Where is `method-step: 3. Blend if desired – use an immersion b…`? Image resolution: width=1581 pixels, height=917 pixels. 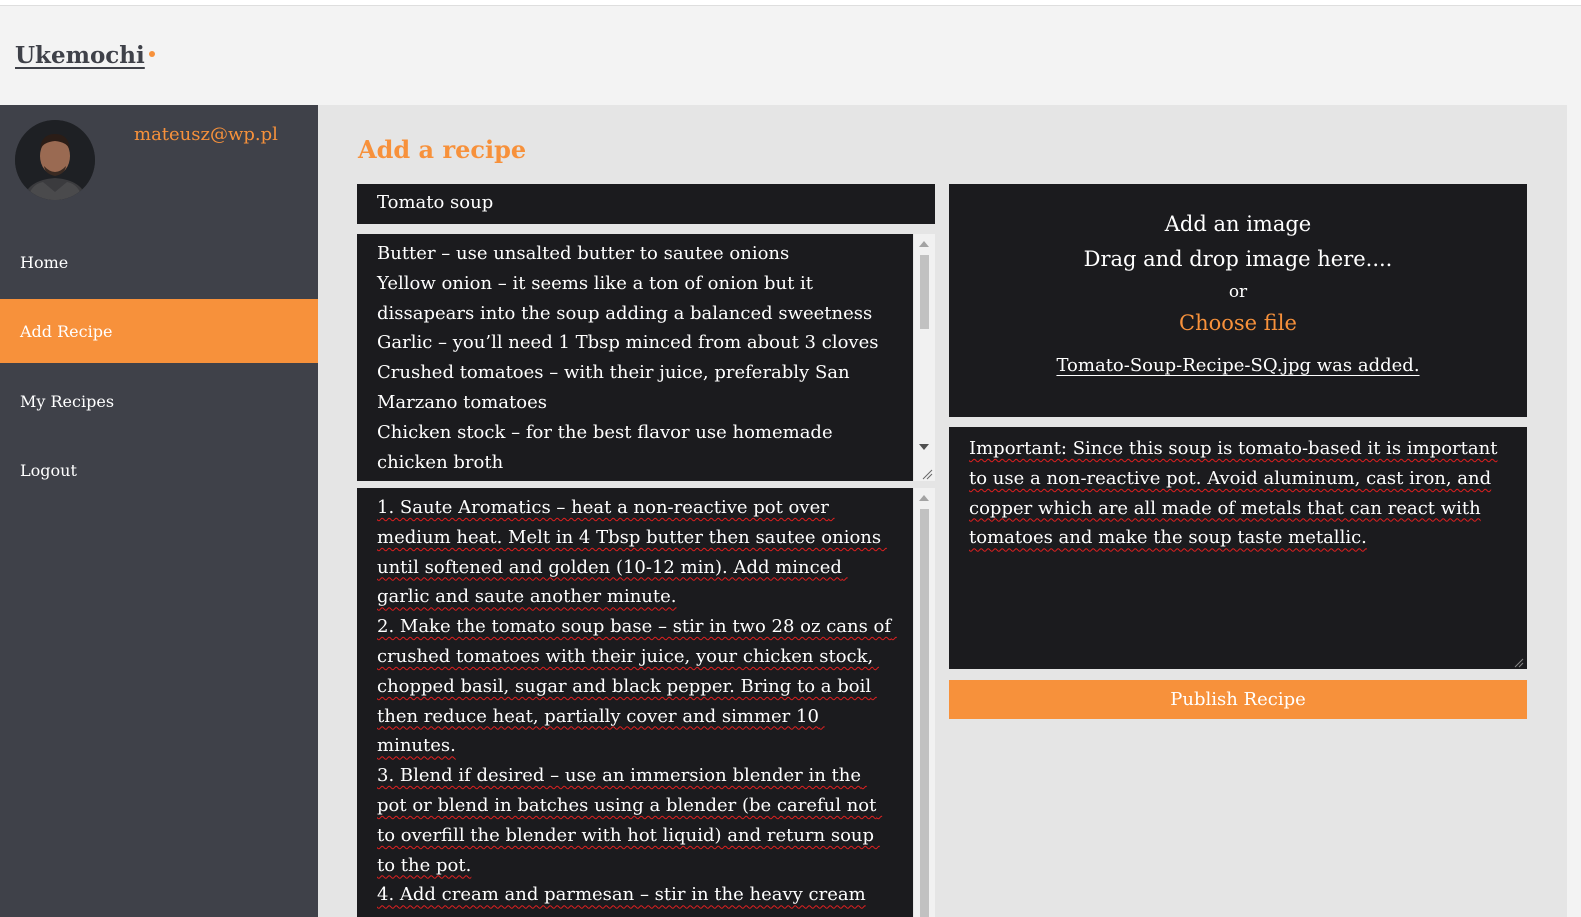 method-step: 3. Blend if desired – use an immersion b… is located at coordinates (630, 820).